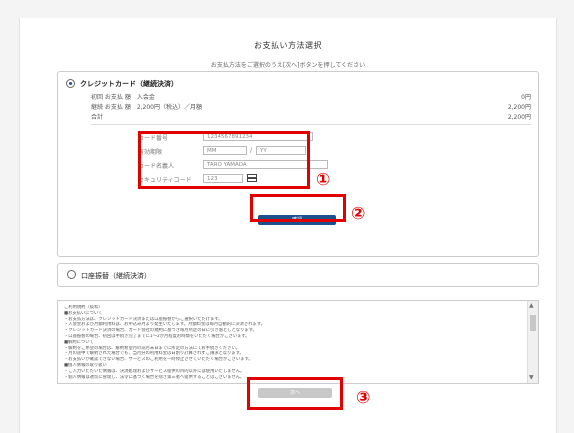  I want to click on terms-scrollbar: ▲ ▼, so click(532, 342).